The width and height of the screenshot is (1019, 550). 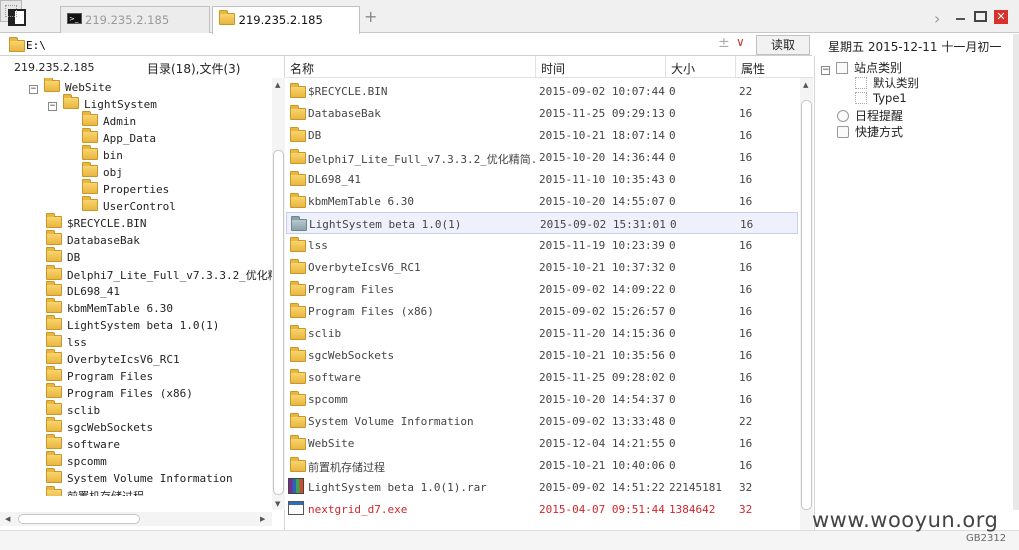 I want to click on file-row: $RECYCLE.BIN 2015-09-02 10:07:44 0 22, so click(x=542, y=91).